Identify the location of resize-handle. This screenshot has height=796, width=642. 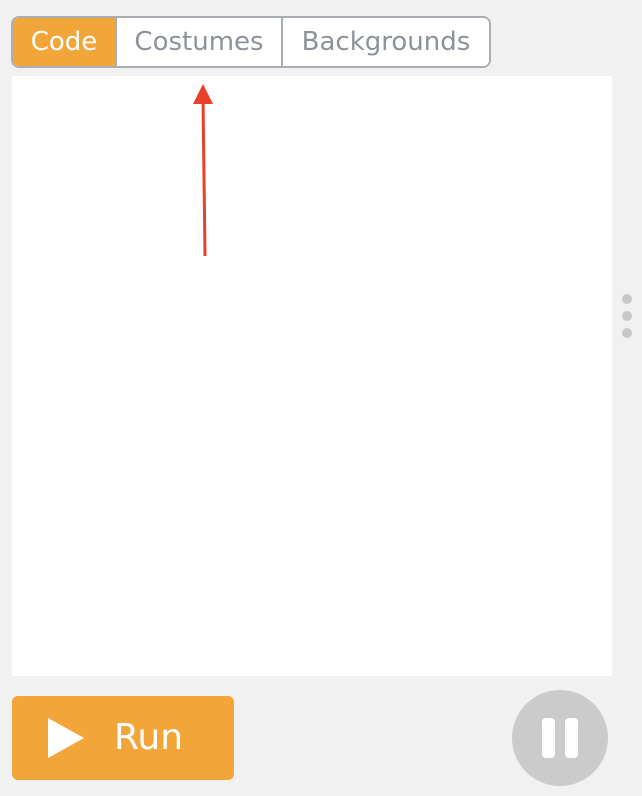
(627, 316).